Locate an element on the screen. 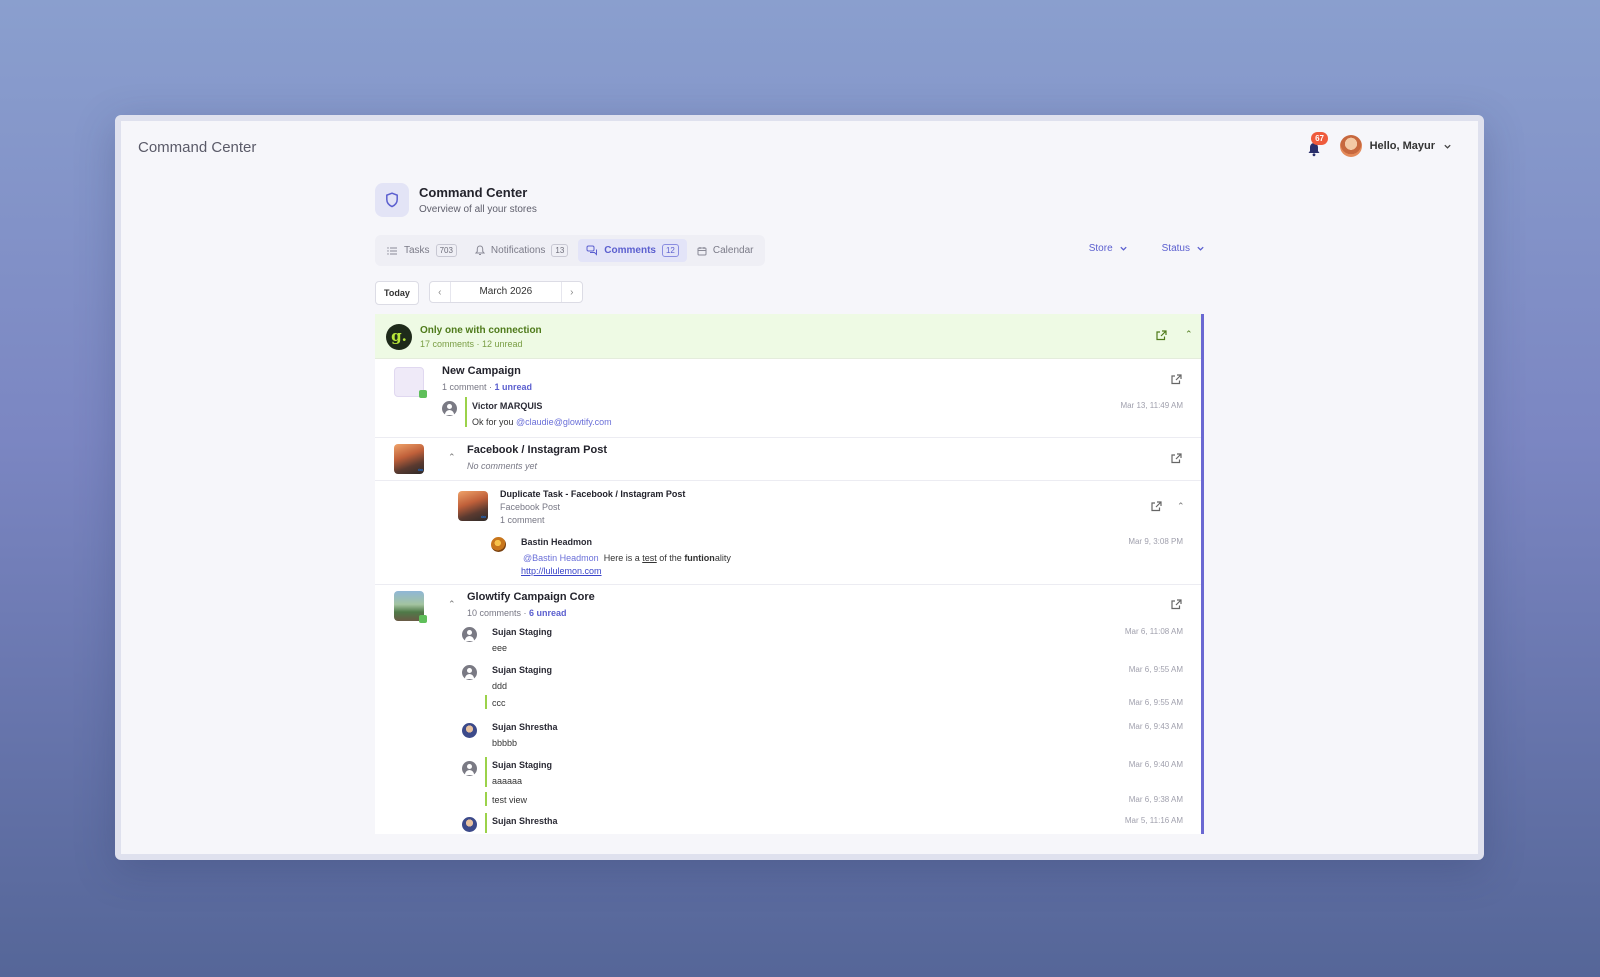 The height and width of the screenshot is (977, 1600). comment-time: Mar 6, 9:40 AM is located at coordinates (1155, 764).